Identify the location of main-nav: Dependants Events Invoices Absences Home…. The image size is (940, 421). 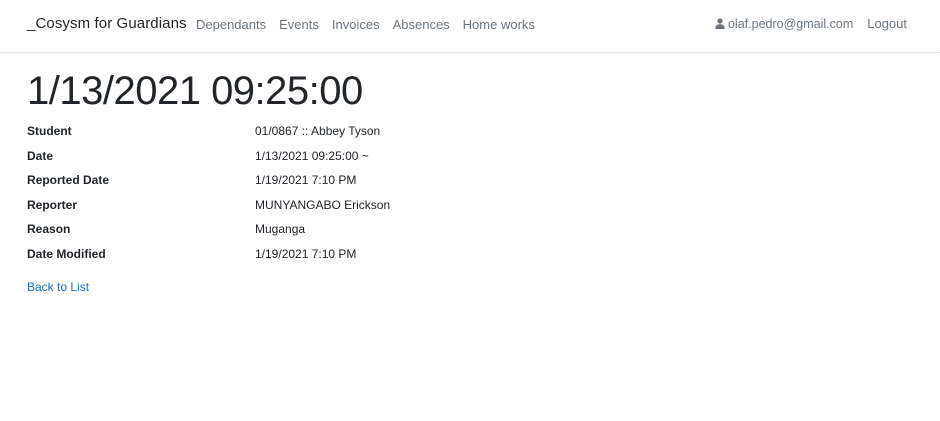
(372, 24).